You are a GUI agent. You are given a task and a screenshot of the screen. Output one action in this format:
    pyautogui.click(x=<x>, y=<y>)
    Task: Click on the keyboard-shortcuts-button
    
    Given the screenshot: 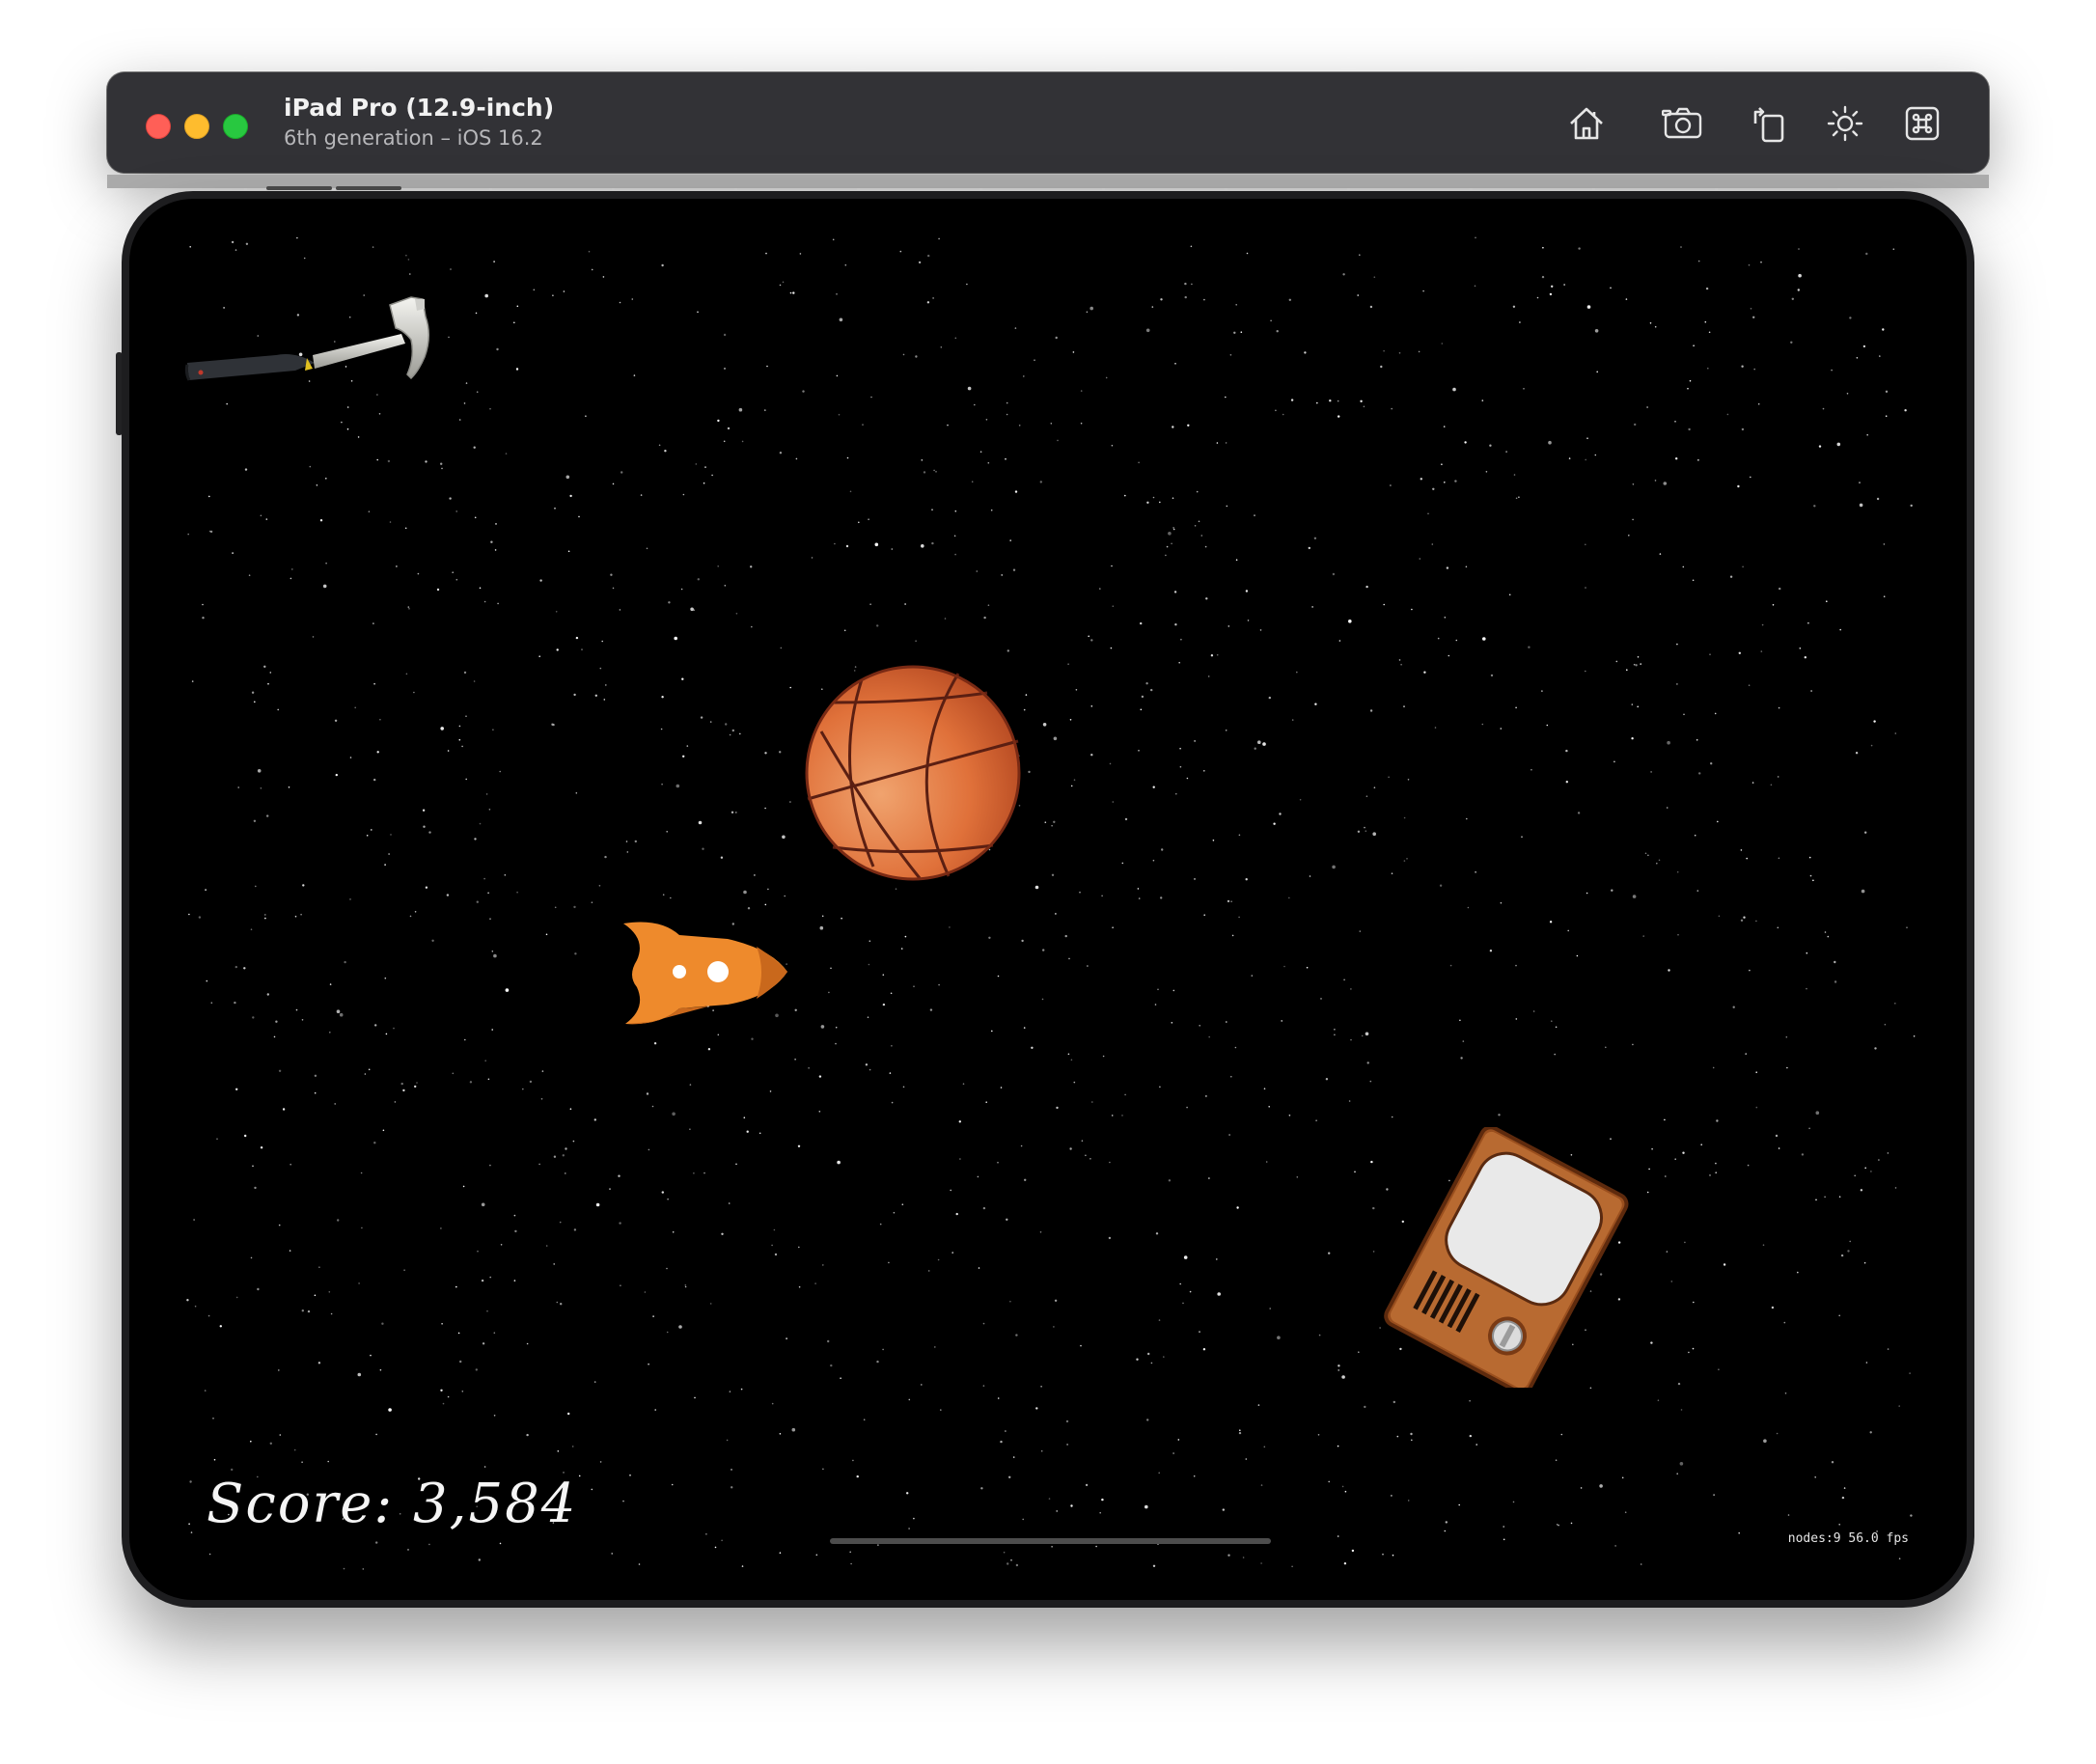 What is the action you would take?
    pyautogui.click(x=1922, y=123)
    